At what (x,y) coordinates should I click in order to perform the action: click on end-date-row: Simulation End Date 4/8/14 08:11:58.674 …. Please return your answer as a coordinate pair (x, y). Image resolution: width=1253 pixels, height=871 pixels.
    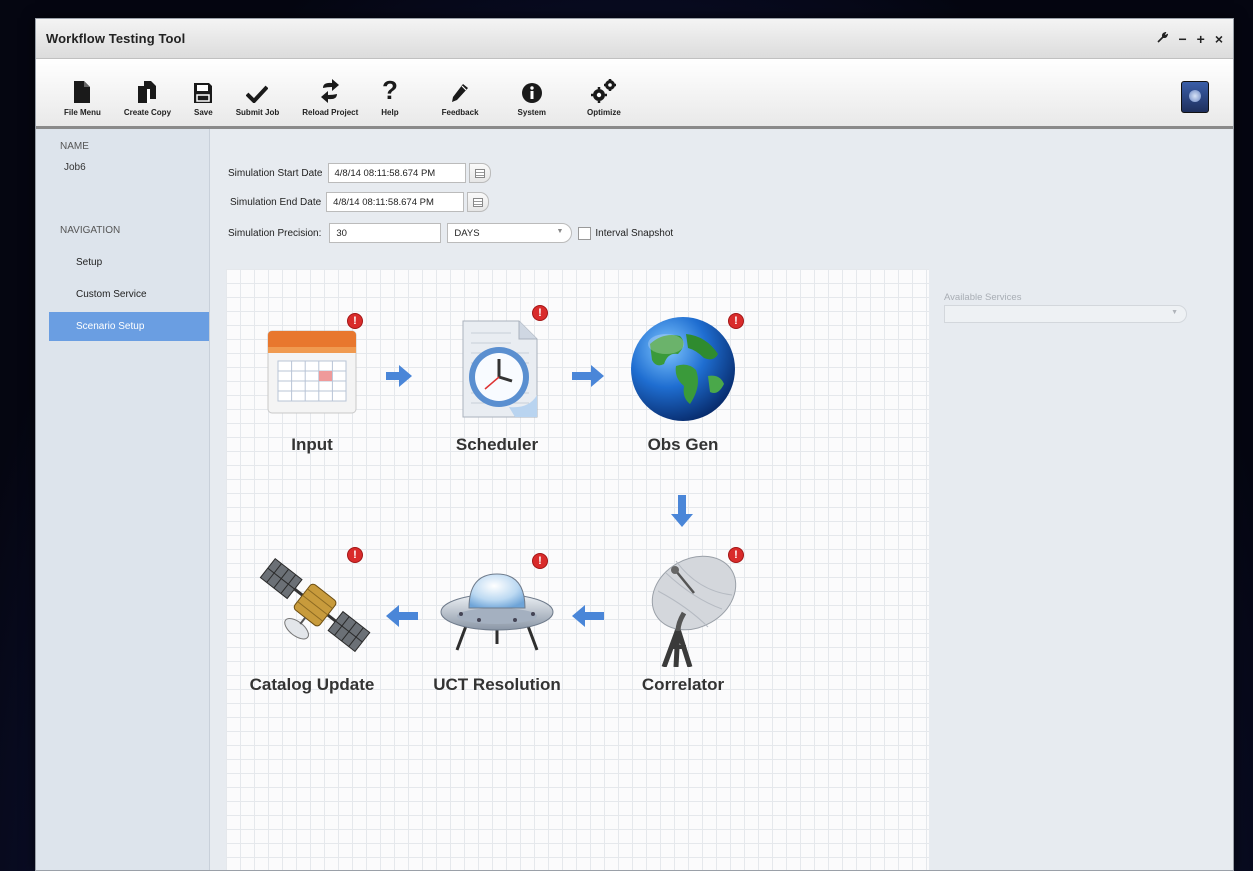
    Looking at the image, I should click on (360, 202).